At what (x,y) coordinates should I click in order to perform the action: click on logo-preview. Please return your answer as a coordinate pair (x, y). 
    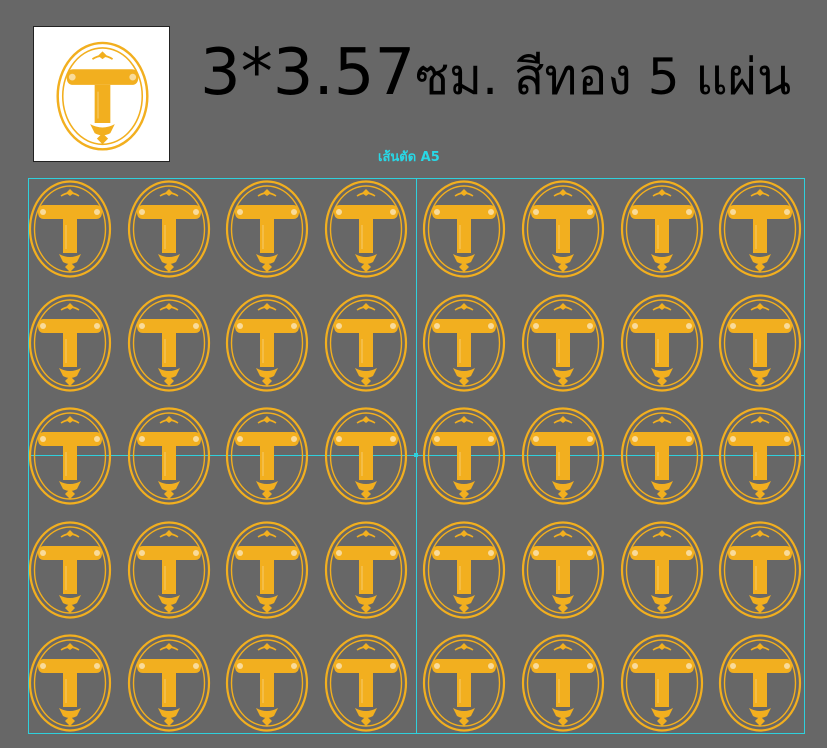
    Looking at the image, I should click on (101, 94).